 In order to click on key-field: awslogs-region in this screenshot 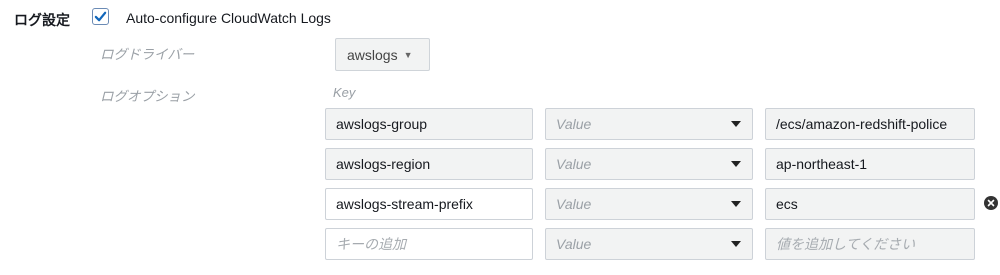, I will do `click(429, 164)`.